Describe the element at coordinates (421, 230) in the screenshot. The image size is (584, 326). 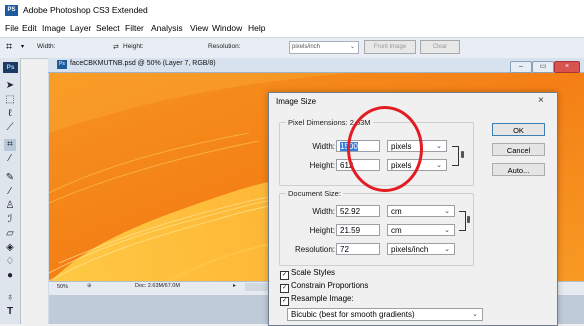
I see `ds-height-unit-select: cm ⌄` at that location.